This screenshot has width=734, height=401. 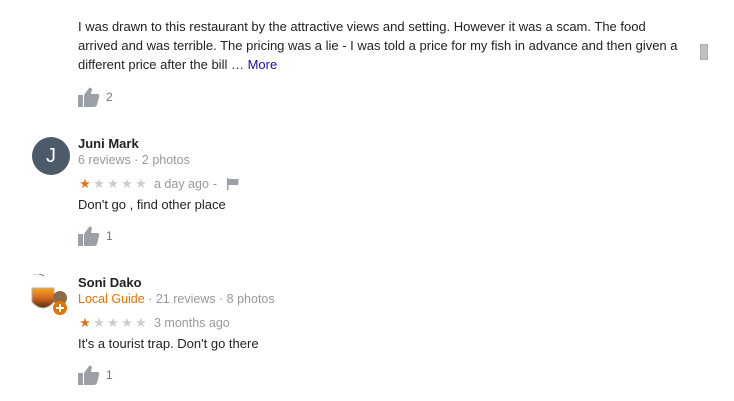 I want to click on rating-row: ★ ★ ★ ★ ★ a day ago -, so click(x=158, y=184).